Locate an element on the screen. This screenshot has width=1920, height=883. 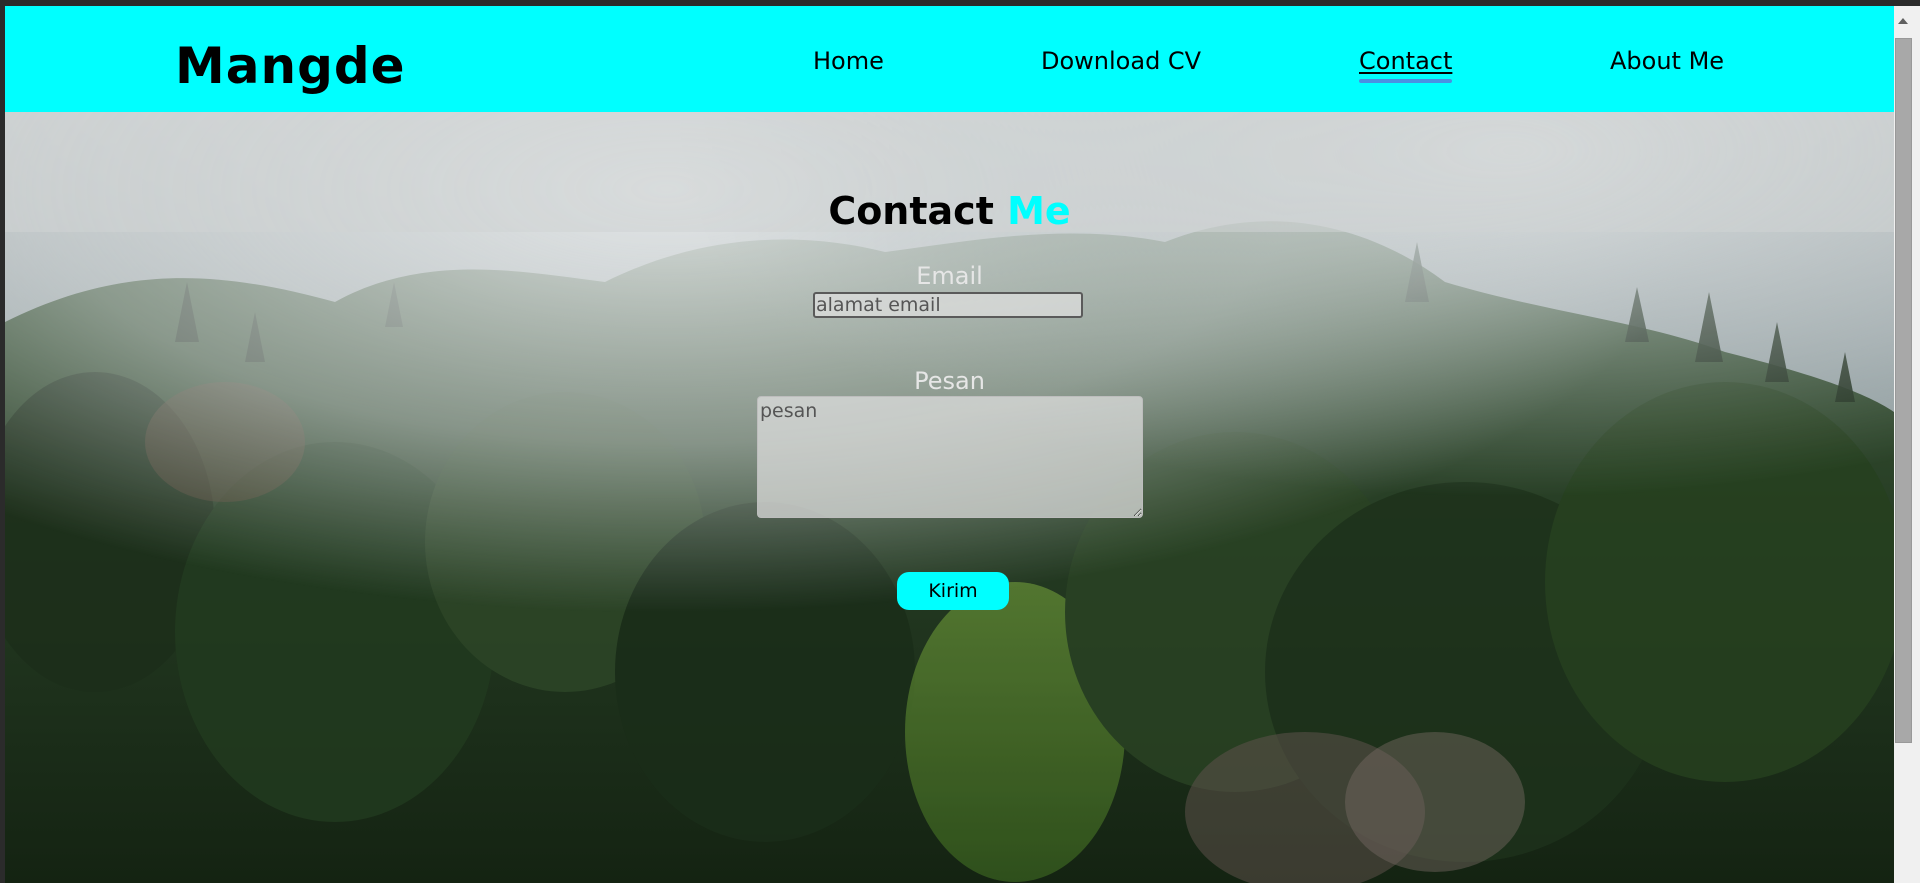
contact-heading: Contact Me is located at coordinates (949, 211).